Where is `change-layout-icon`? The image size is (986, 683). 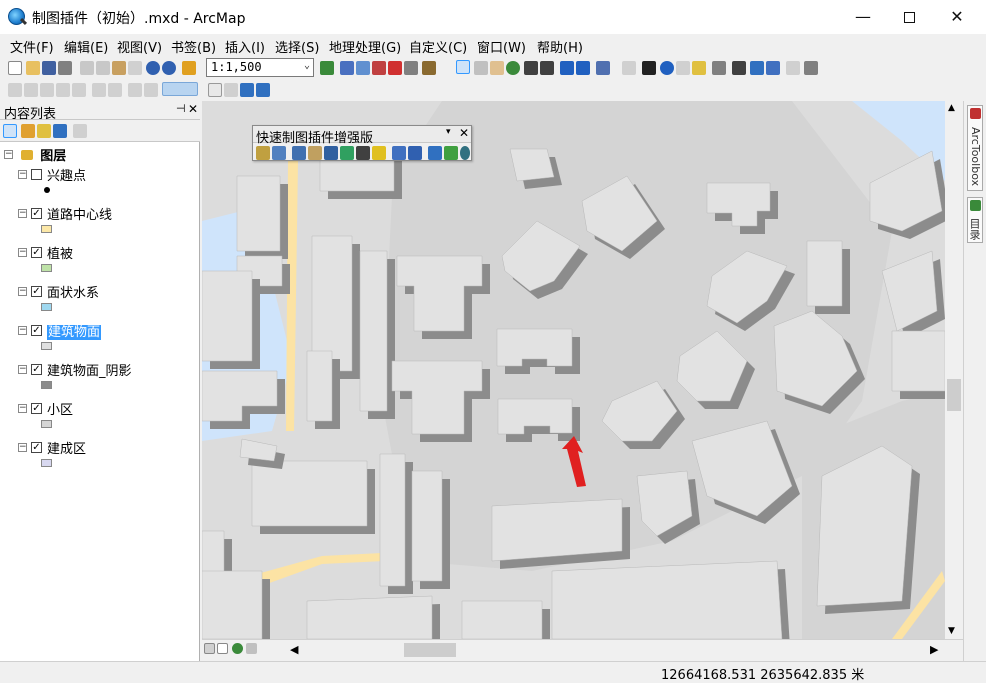 change-layout-icon is located at coordinates (215, 90).